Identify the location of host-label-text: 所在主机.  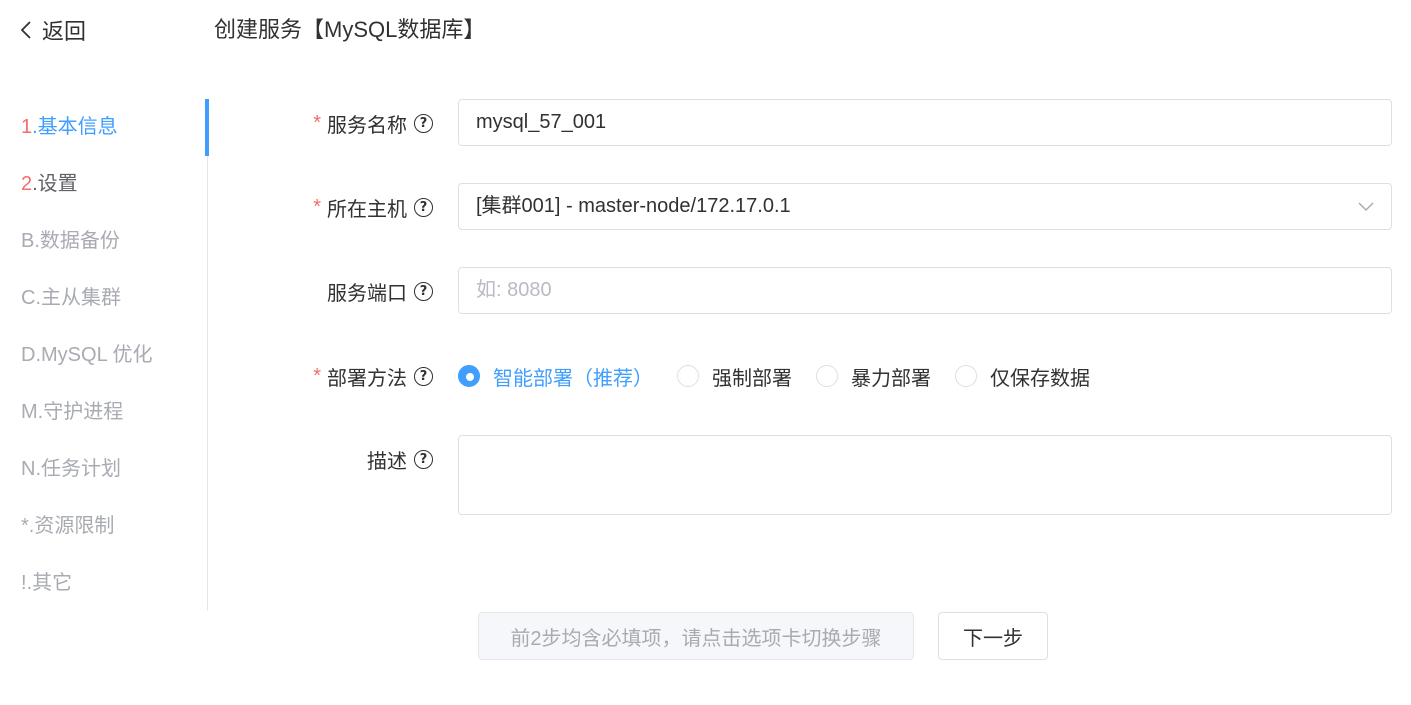
(367, 209).